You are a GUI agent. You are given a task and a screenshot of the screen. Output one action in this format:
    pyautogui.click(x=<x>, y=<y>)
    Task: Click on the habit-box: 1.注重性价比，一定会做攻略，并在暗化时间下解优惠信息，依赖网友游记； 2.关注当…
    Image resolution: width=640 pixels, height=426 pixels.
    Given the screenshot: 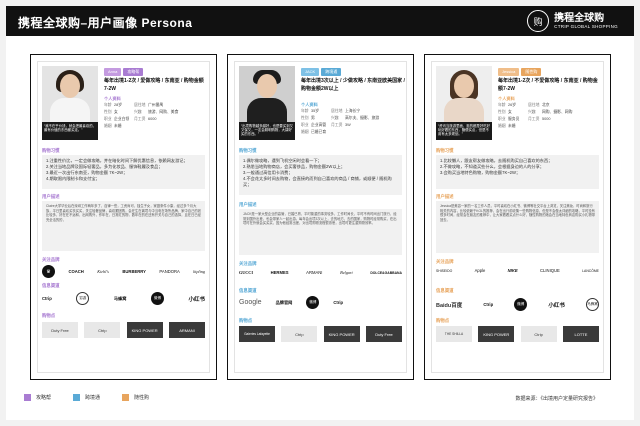 What is the action you would take?
    pyautogui.click(x=123, y=172)
    